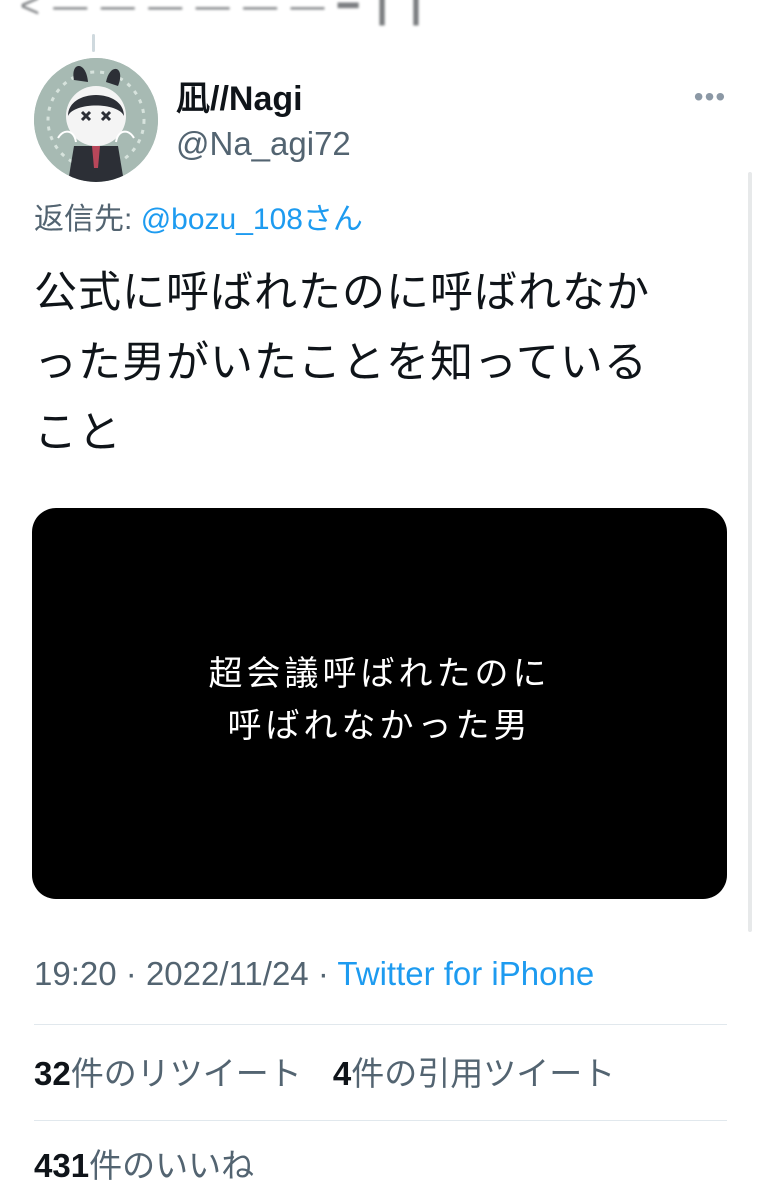 Image resolution: width=759 pixels, height=1200 pixels. What do you see at coordinates (252, 219) in the screenshot?
I see `reply-mention-link: @bozu_108さん` at bounding box center [252, 219].